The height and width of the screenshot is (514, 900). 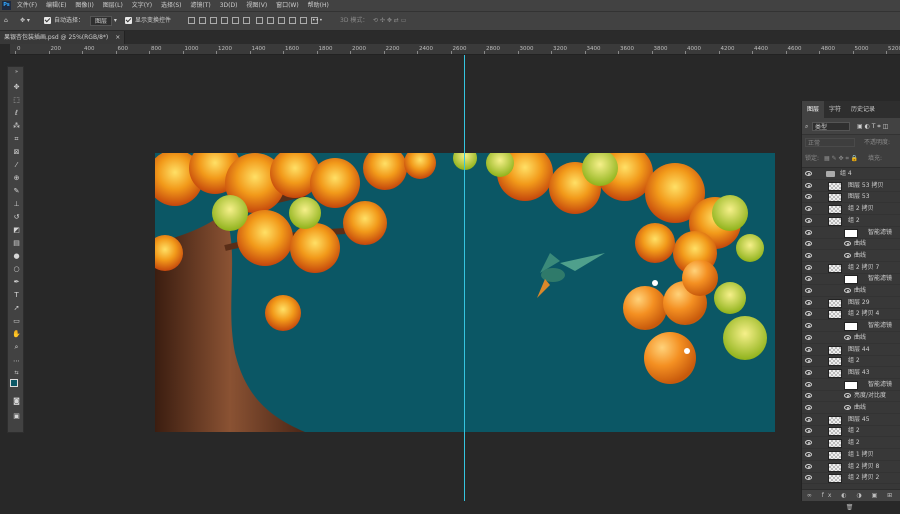 What do you see at coordinates (191, 20) in the screenshot?
I see `align-left-icon` at bounding box center [191, 20].